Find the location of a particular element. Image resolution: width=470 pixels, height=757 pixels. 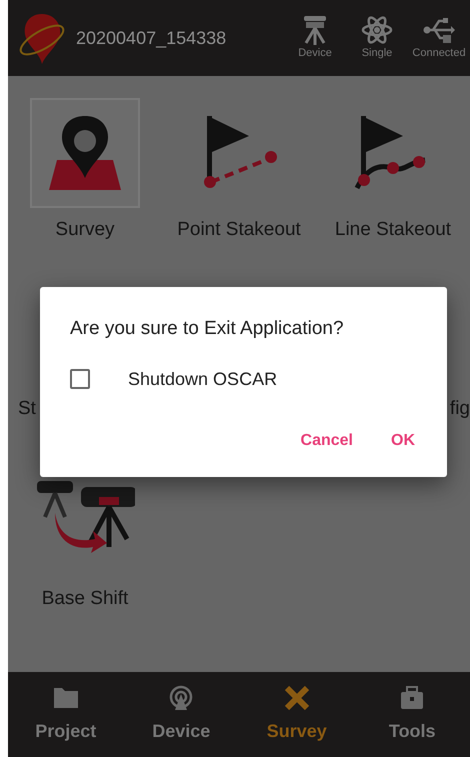

app-label: St is located at coordinates (27, 408).